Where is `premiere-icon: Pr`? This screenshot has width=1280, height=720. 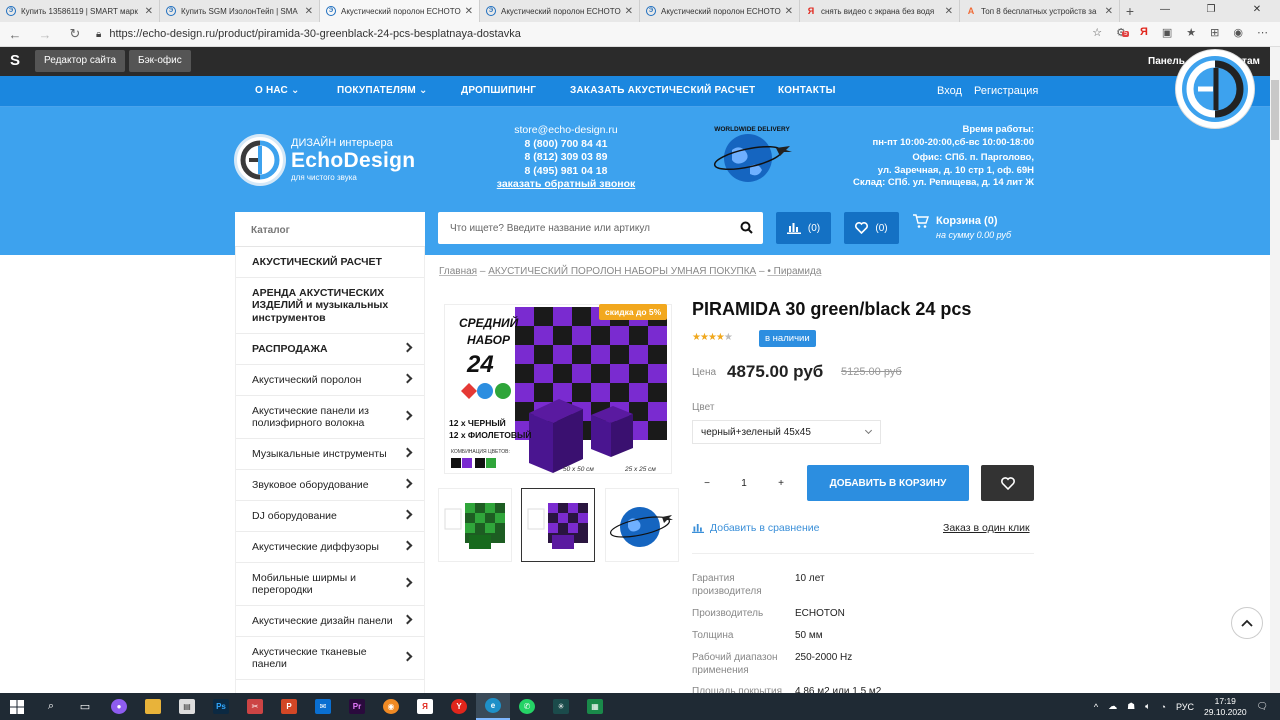
premiere-icon: Pr is located at coordinates (357, 706).